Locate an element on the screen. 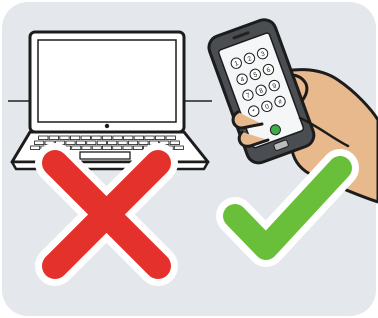  laptop-display is located at coordinates (107, 81).